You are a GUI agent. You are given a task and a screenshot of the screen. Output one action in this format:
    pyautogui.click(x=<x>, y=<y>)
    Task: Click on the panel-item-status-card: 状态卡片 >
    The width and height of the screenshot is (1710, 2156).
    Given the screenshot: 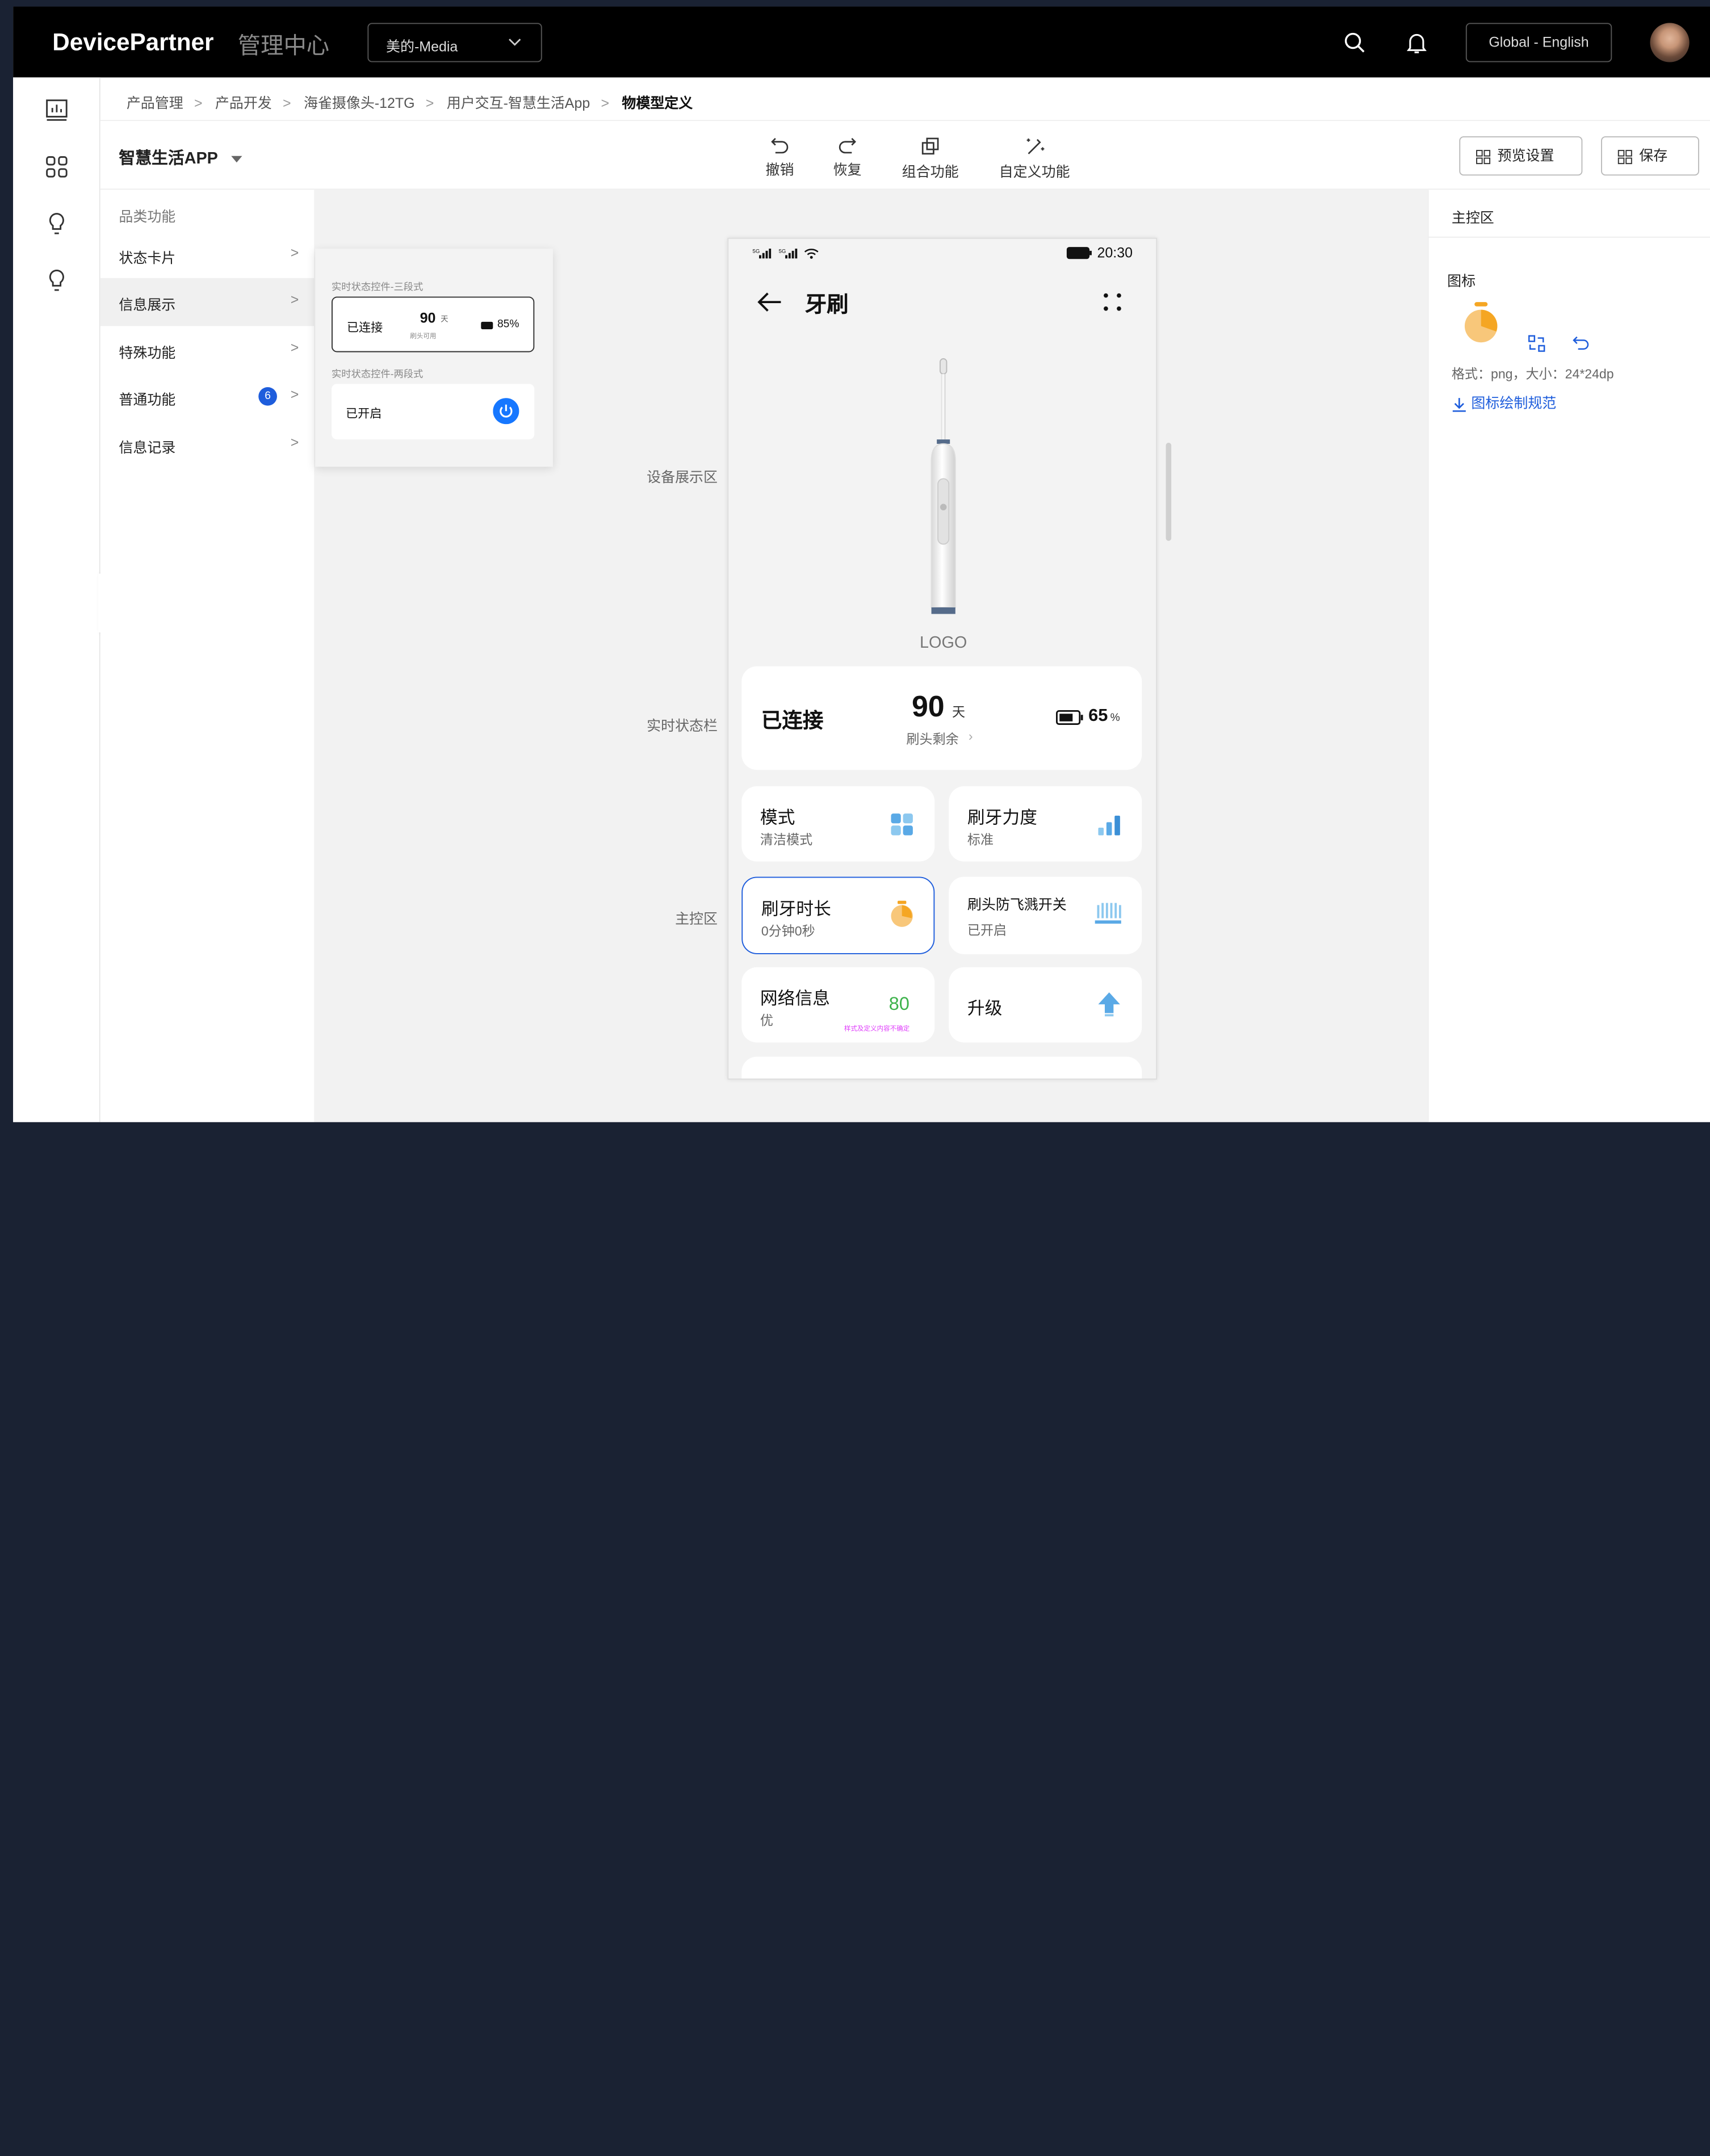 What is the action you would take?
    pyautogui.click(x=207, y=255)
    